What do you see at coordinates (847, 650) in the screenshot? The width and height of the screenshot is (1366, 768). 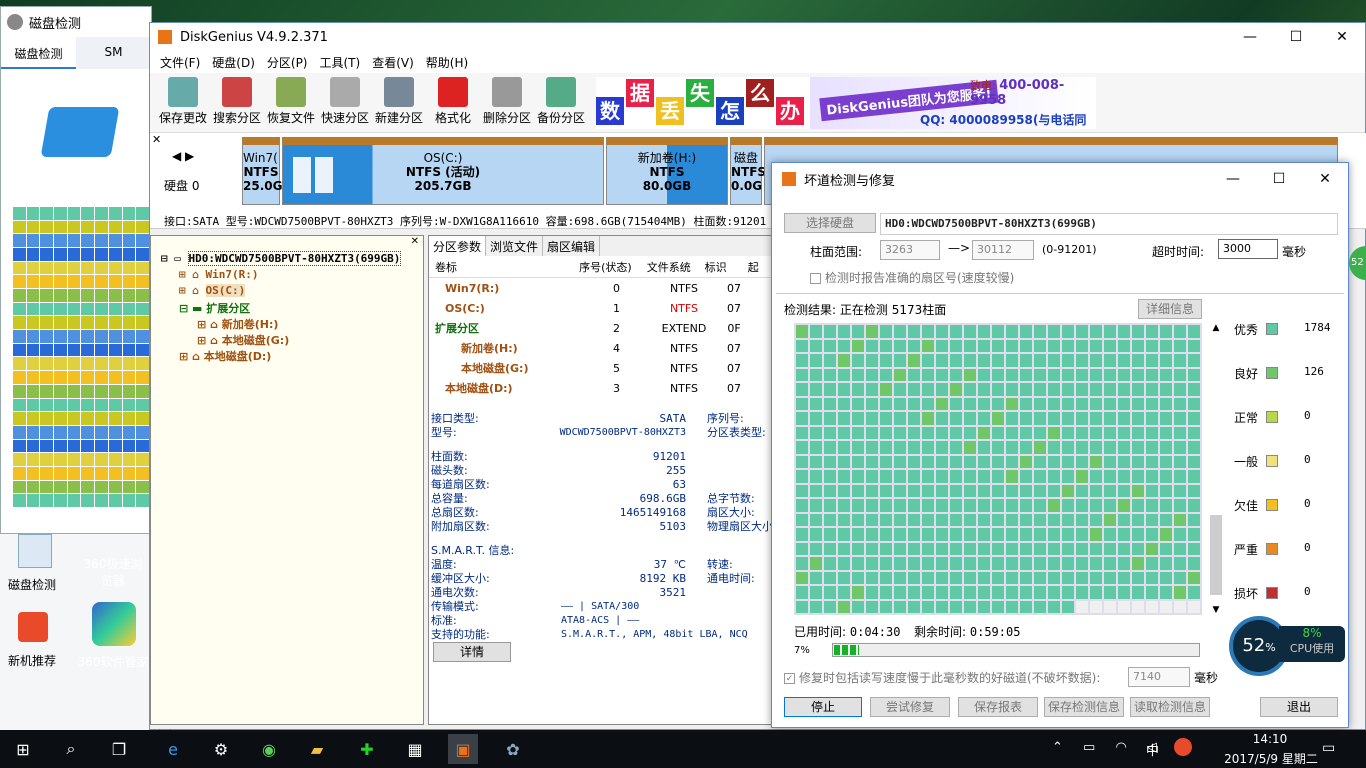 I see `progress-fill` at bounding box center [847, 650].